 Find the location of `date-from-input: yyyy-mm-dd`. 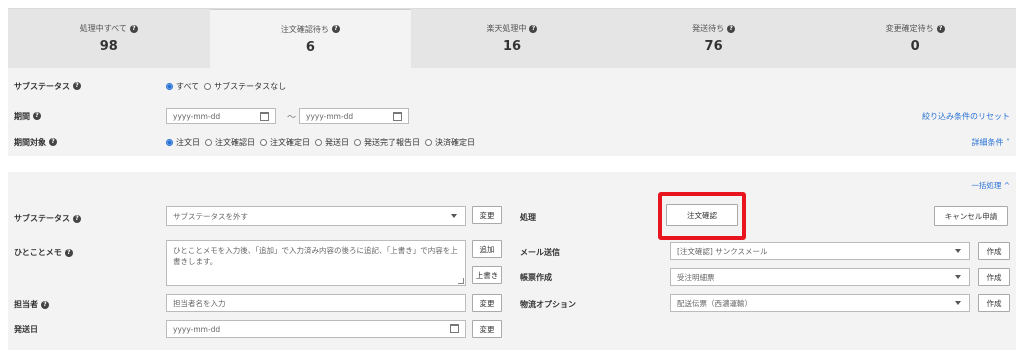

date-from-input: yyyy-mm-dd is located at coordinates (221, 116).